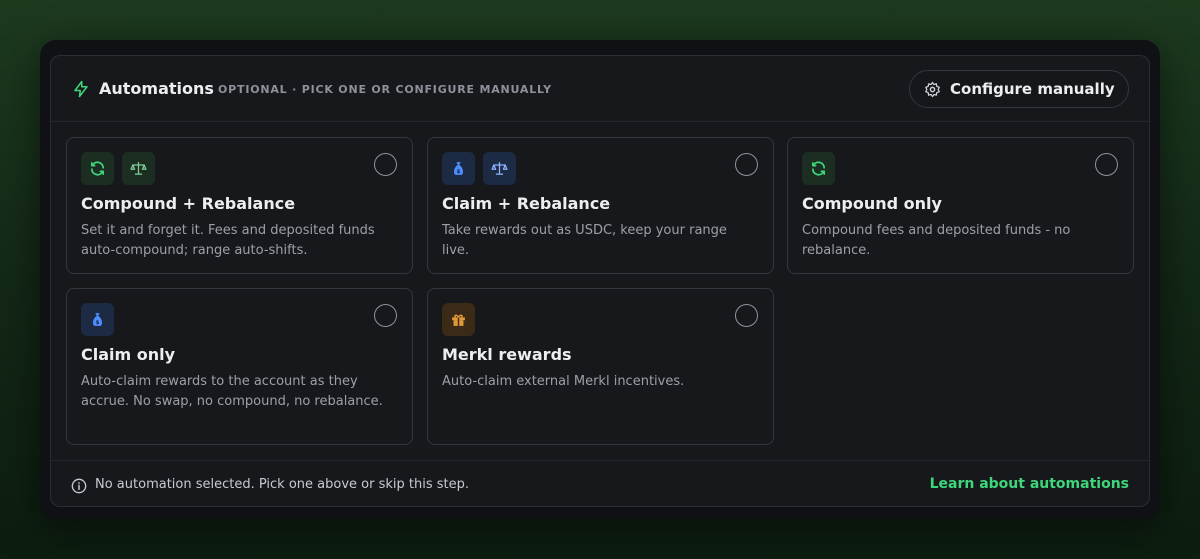  What do you see at coordinates (81, 89) in the screenshot?
I see `lightning-icon` at bounding box center [81, 89].